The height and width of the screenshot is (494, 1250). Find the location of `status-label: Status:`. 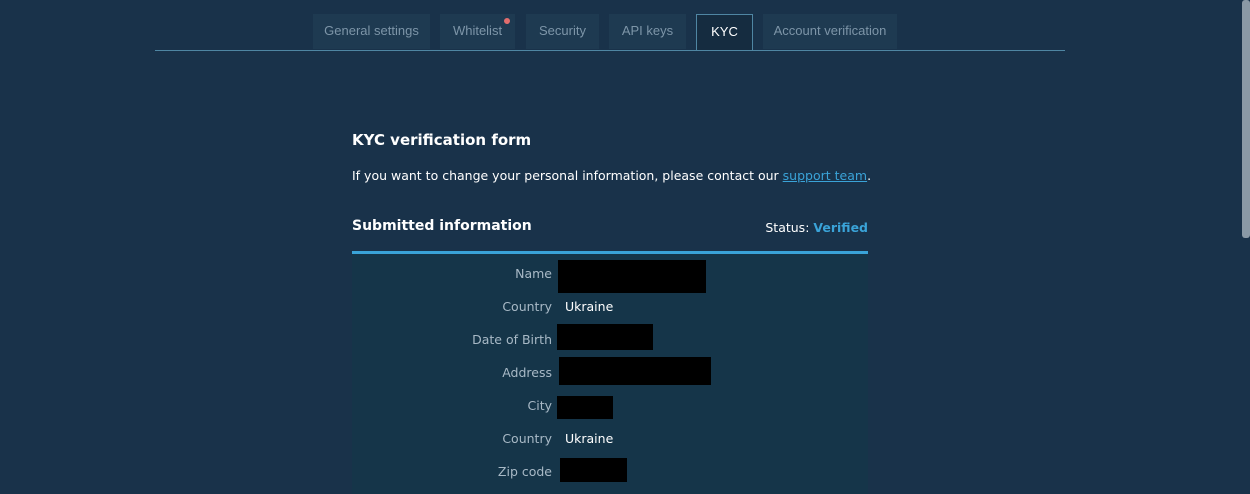

status-label: Status: is located at coordinates (787, 227).